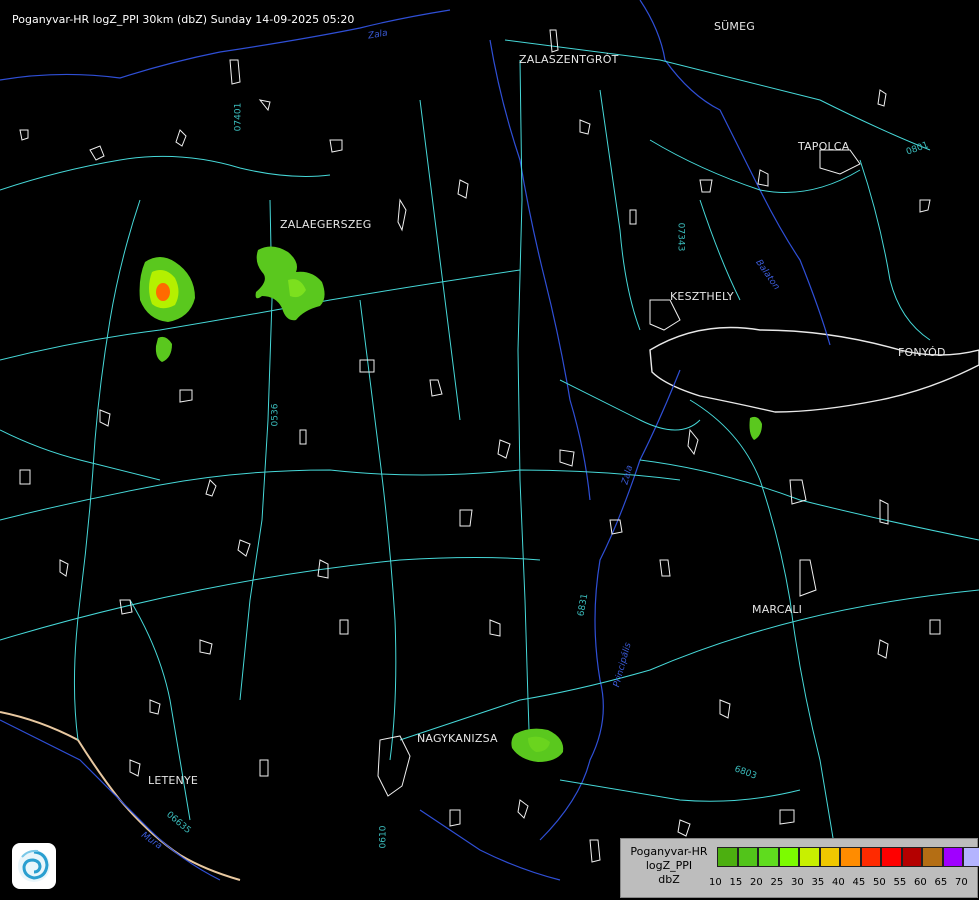  I want to click on city-label-letenye: LETENYE, so click(173, 780).